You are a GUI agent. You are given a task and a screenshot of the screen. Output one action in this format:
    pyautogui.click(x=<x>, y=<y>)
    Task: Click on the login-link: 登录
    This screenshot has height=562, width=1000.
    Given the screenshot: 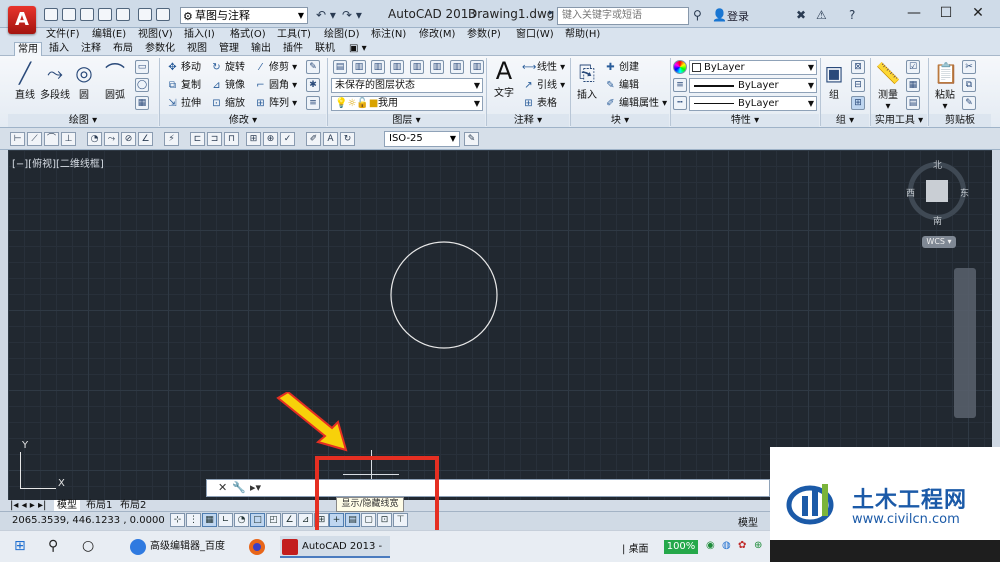 What is the action you would take?
    pyautogui.click(x=738, y=16)
    